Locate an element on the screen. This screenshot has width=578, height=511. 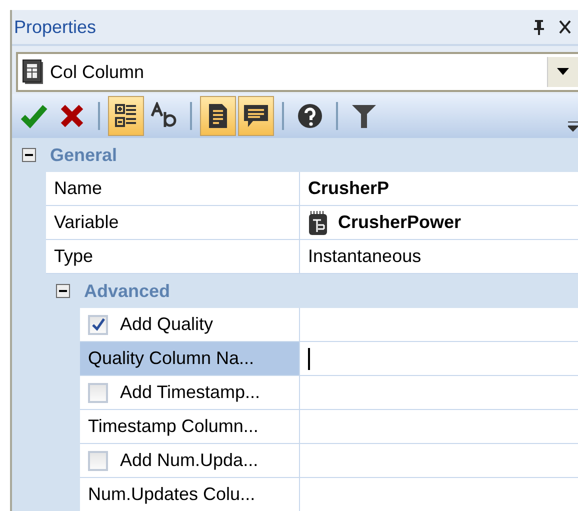
close-icon is located at coordinates (565, 27).